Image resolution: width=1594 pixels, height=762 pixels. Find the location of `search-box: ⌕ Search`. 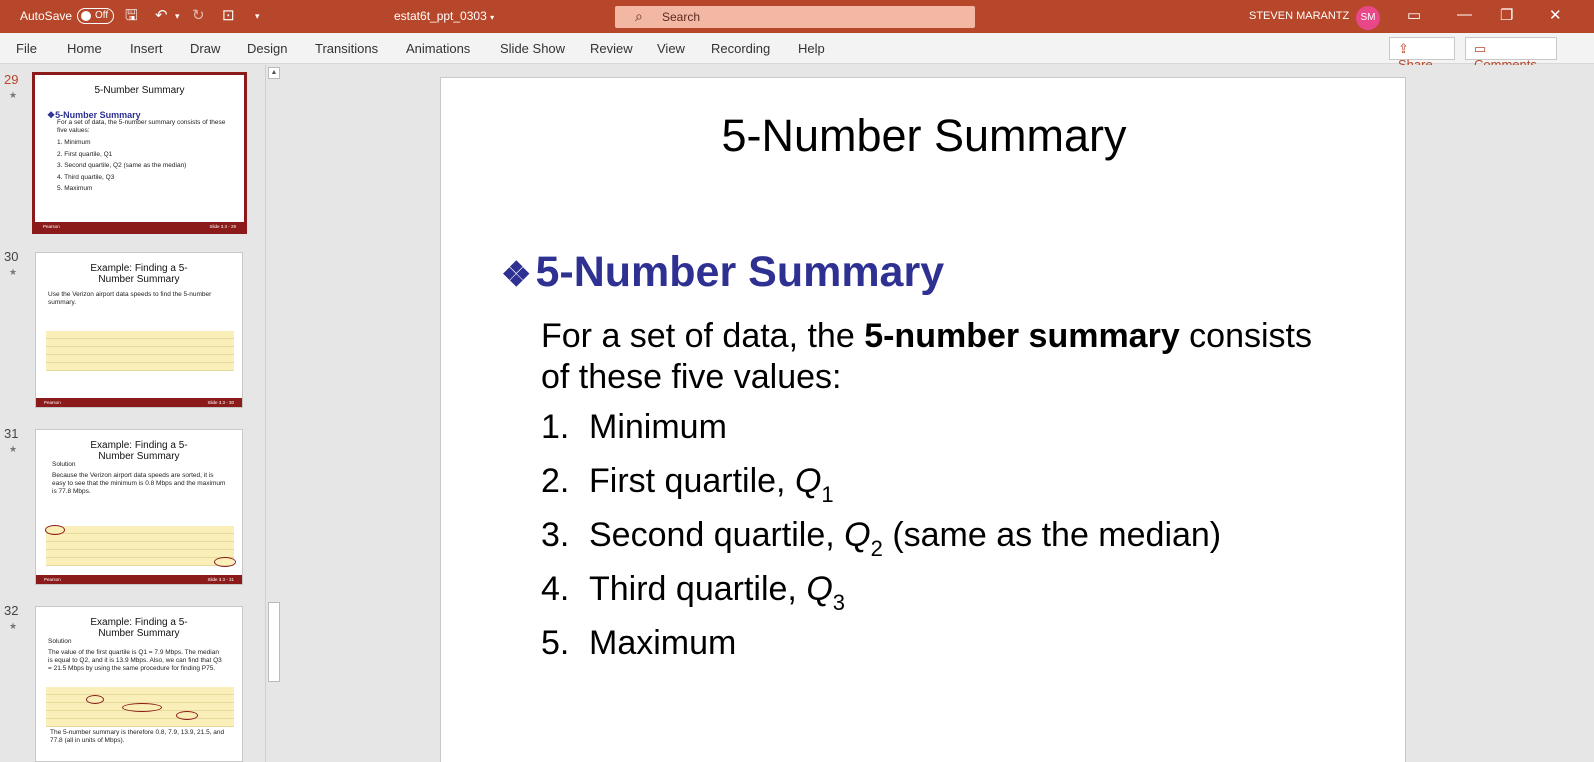

search-box: ⌕ Search is located at coordinates (795, 17).